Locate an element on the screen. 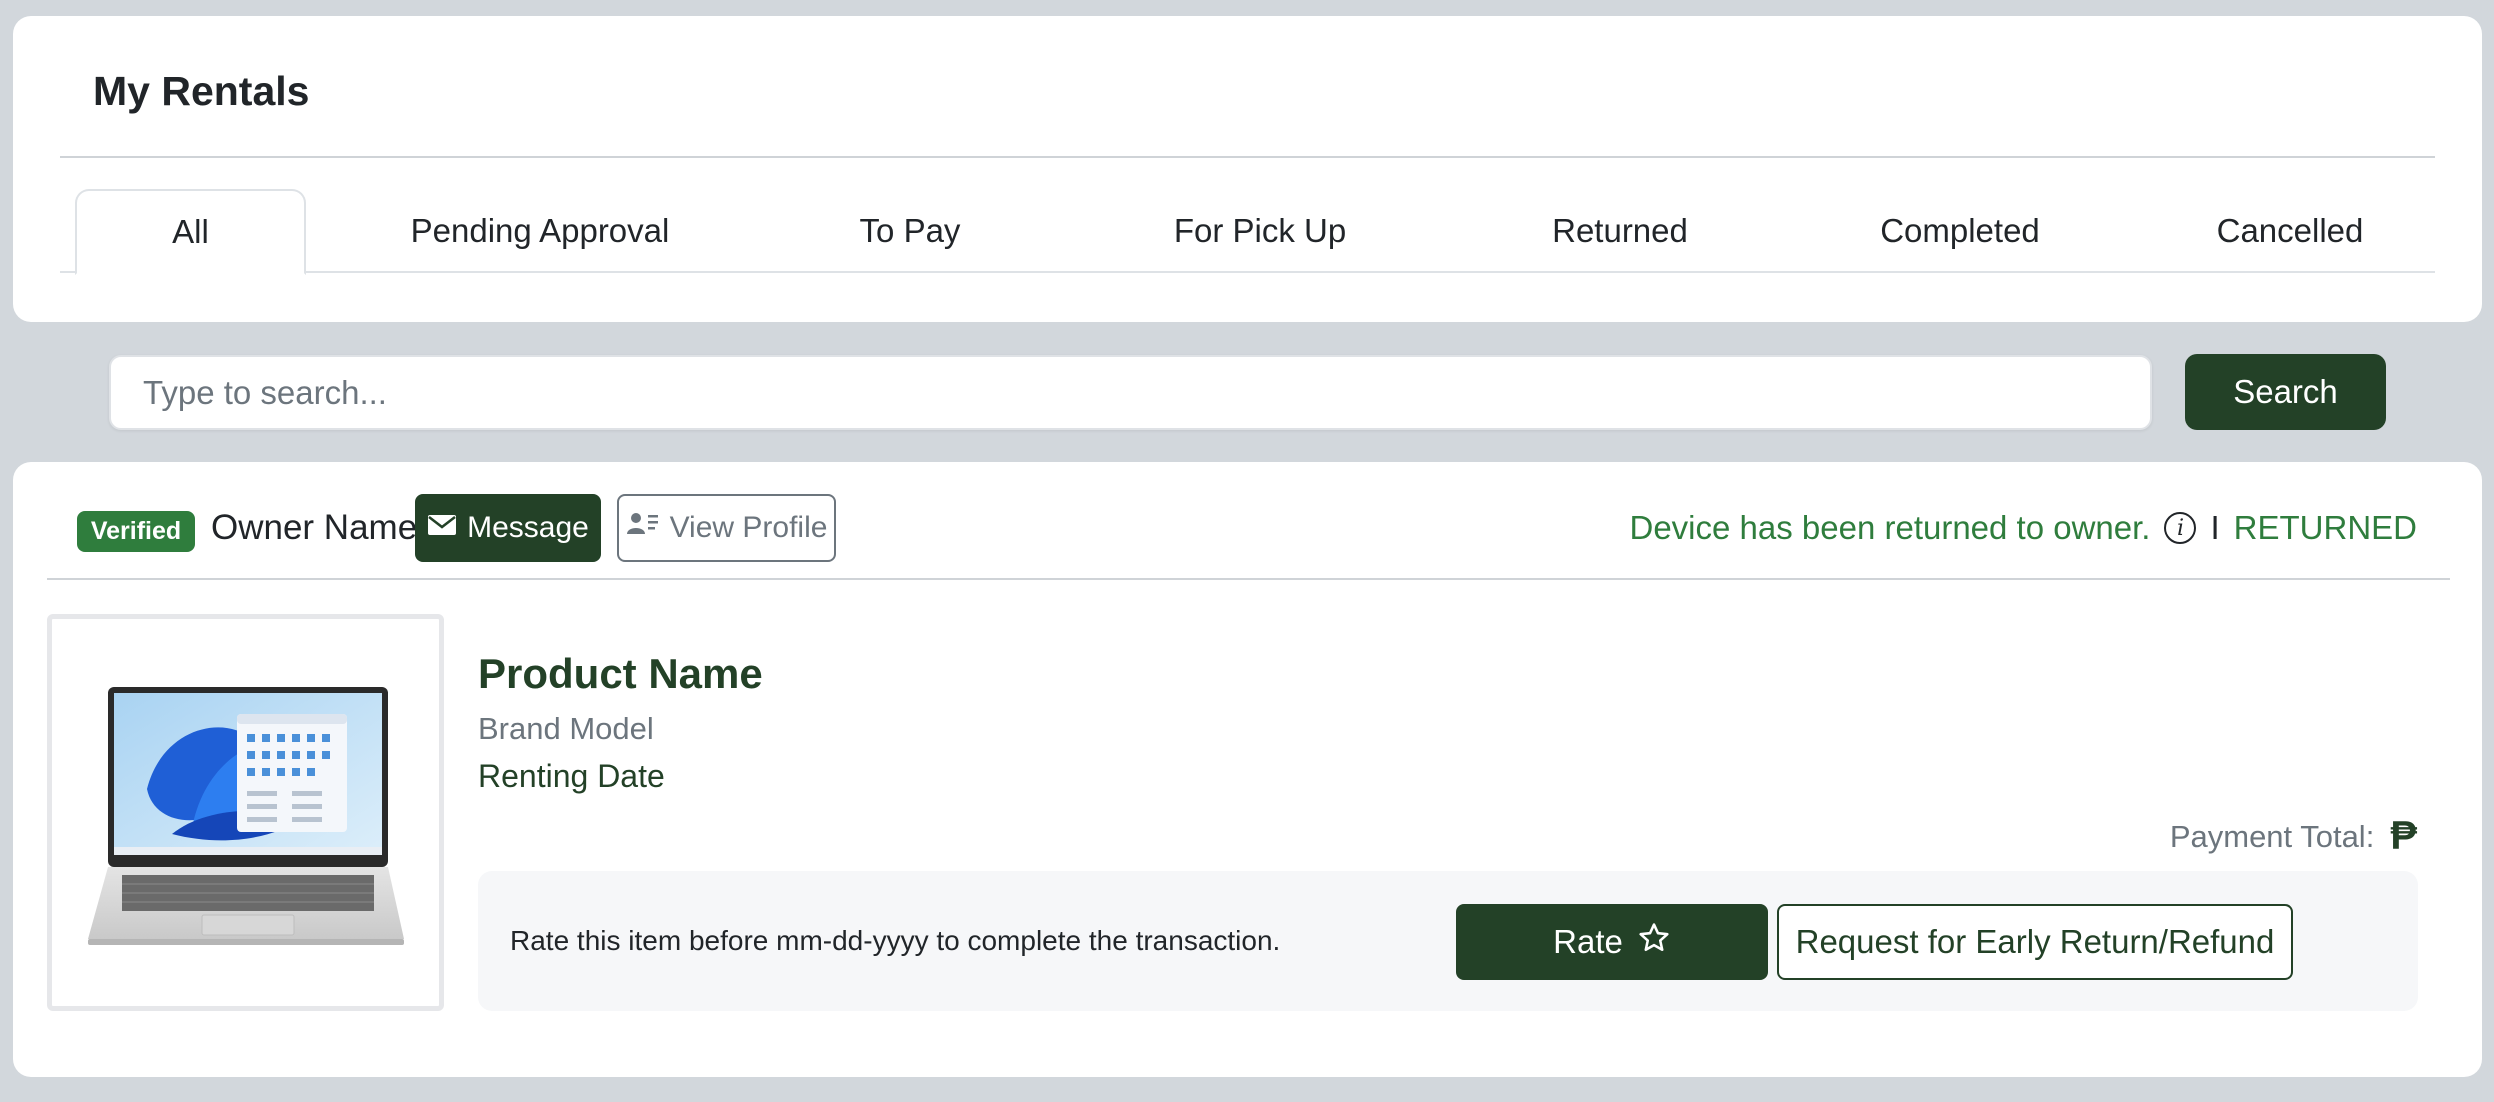 This screenshot has width=2494, height=1102. tab-to-pay: To Pay is located at coordinates (910, 231).